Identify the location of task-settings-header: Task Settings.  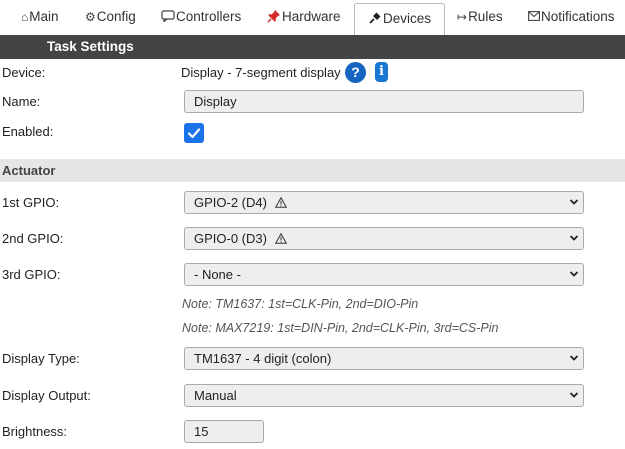
(312, 47).